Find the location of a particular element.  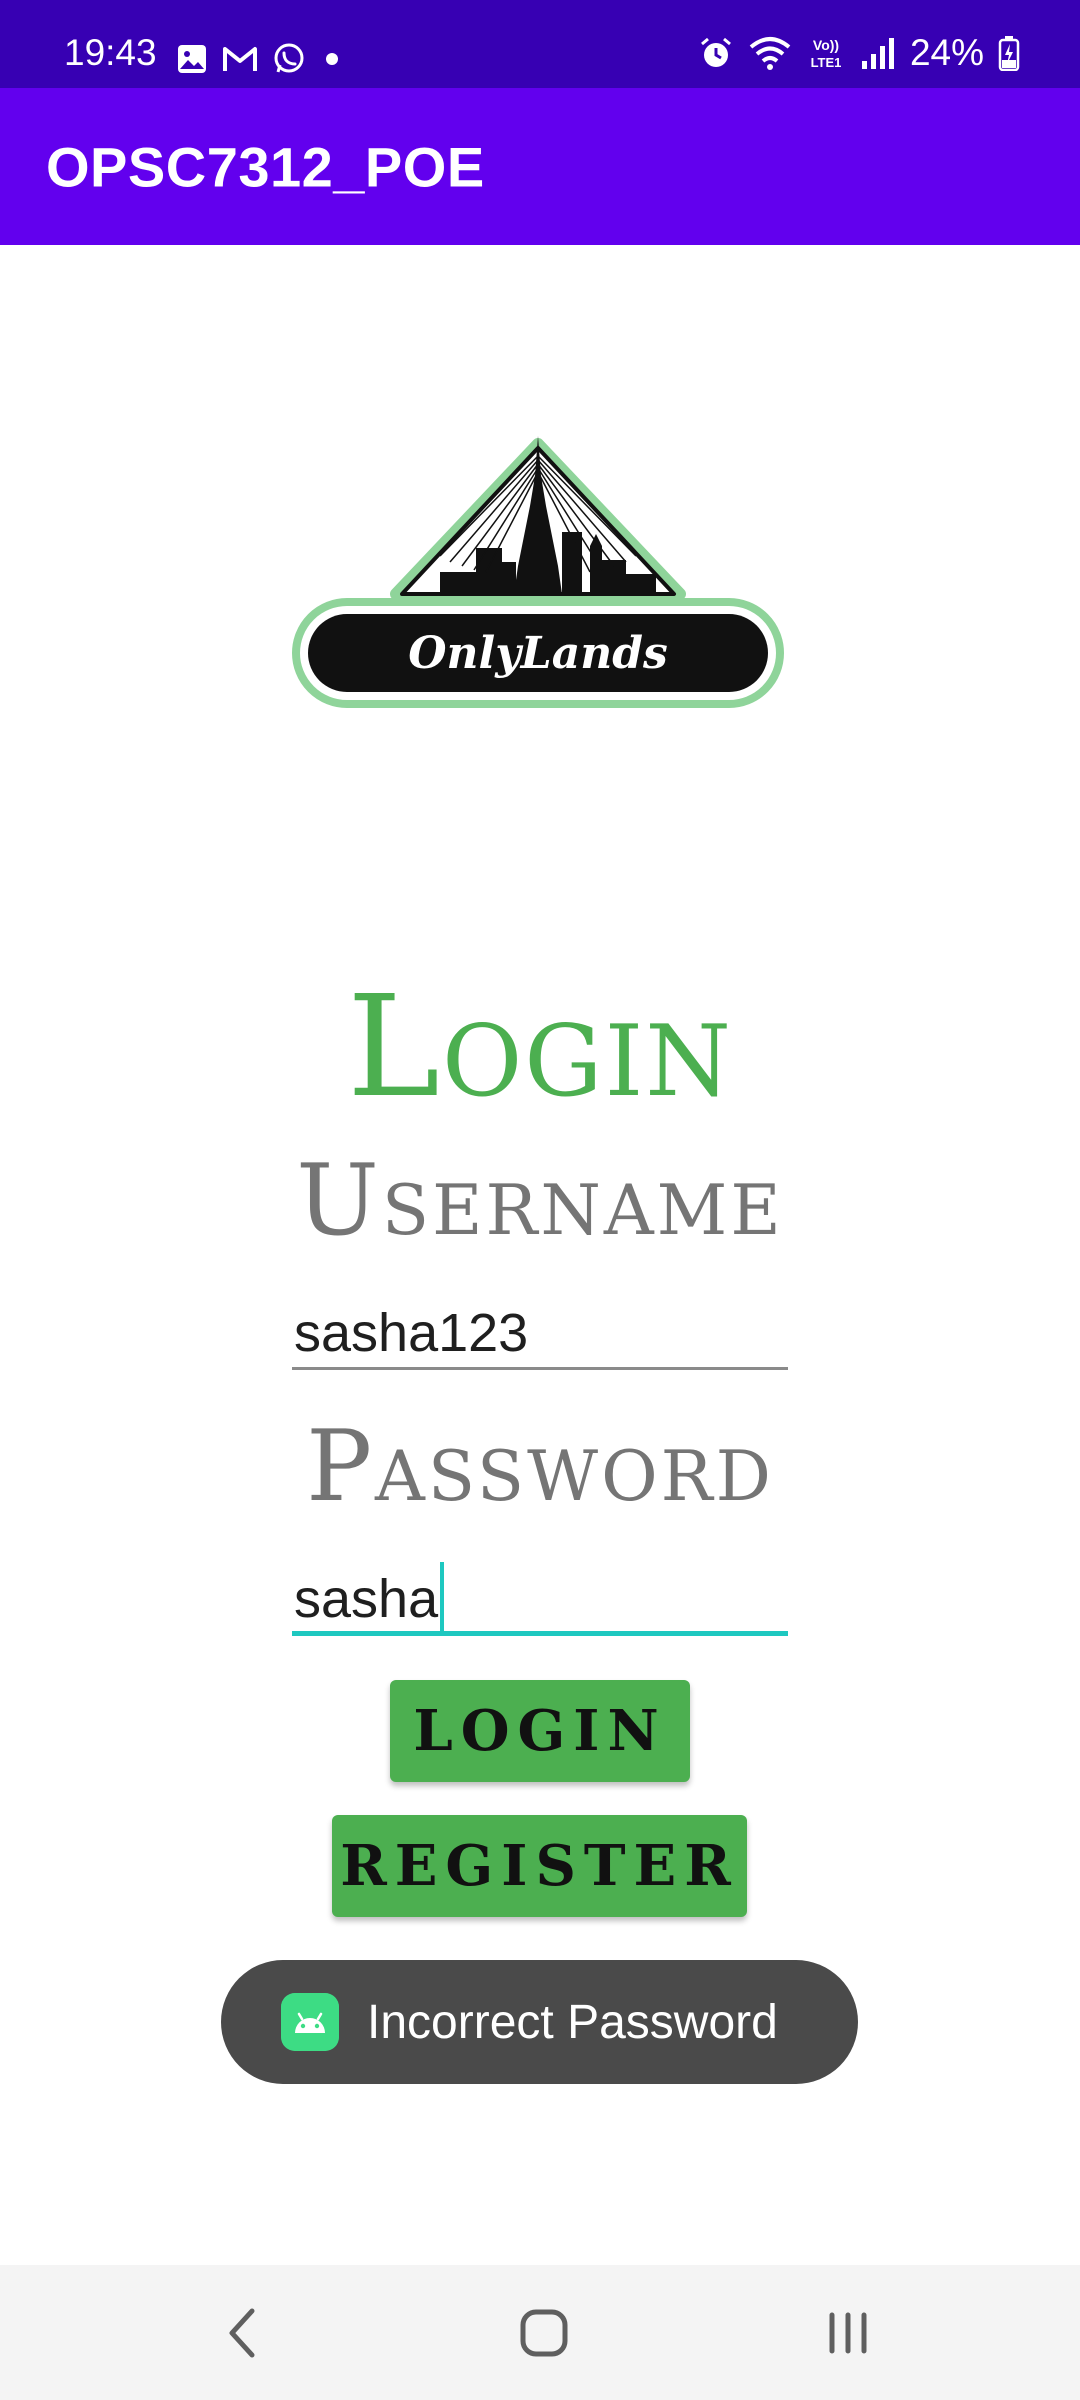

username-field: sasha123 is located at coordinates (540, 1333).